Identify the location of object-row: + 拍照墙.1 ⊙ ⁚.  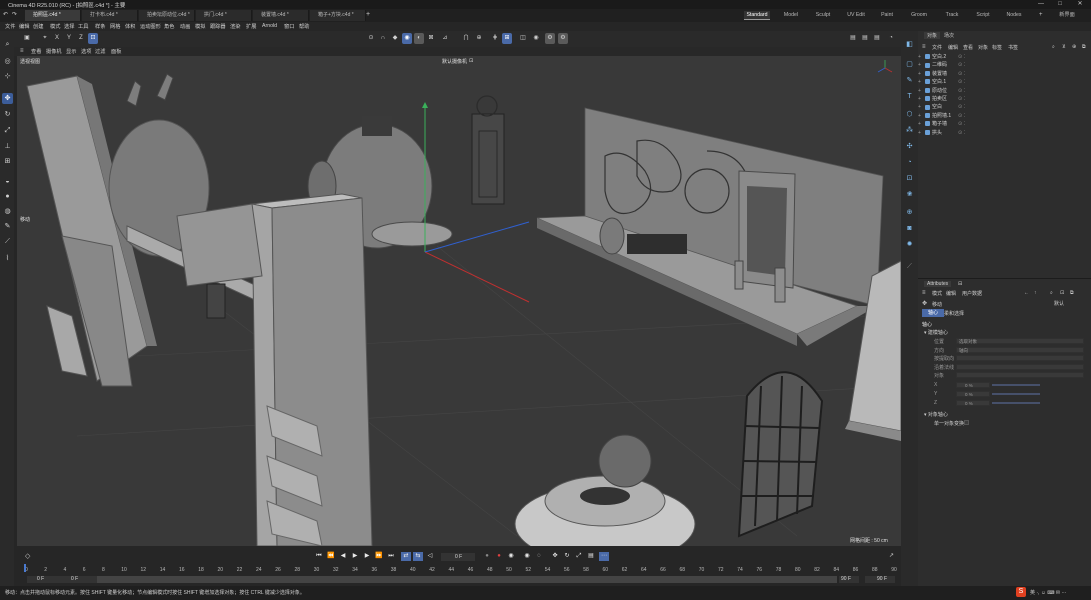
(1004, 116).